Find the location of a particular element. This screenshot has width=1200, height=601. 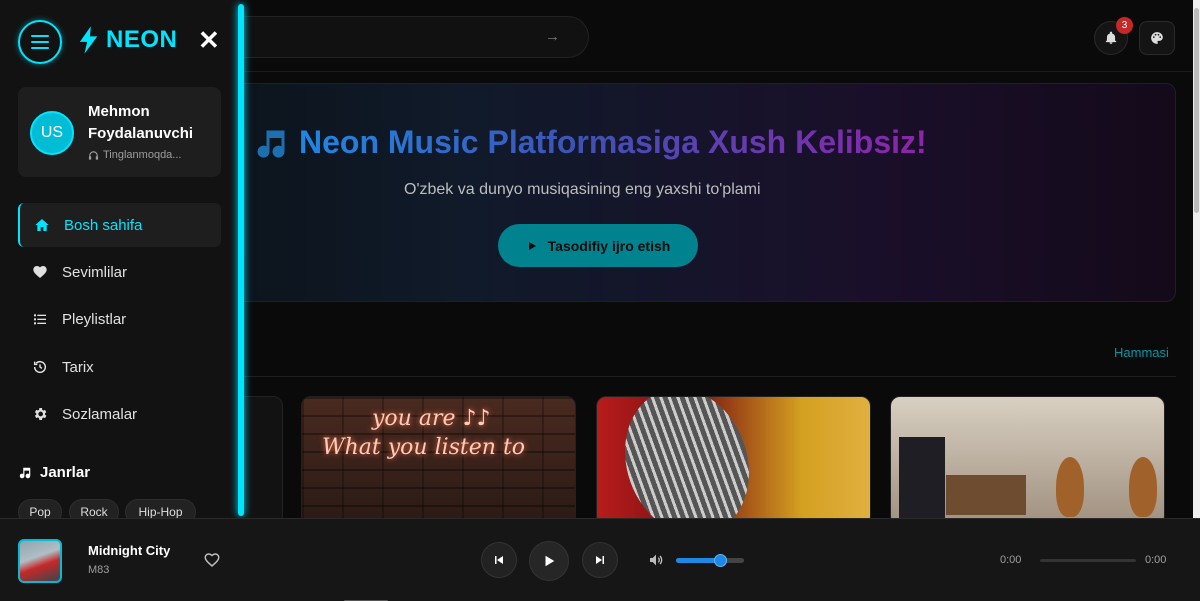

gear-icon is located at coordinates (40, 414).